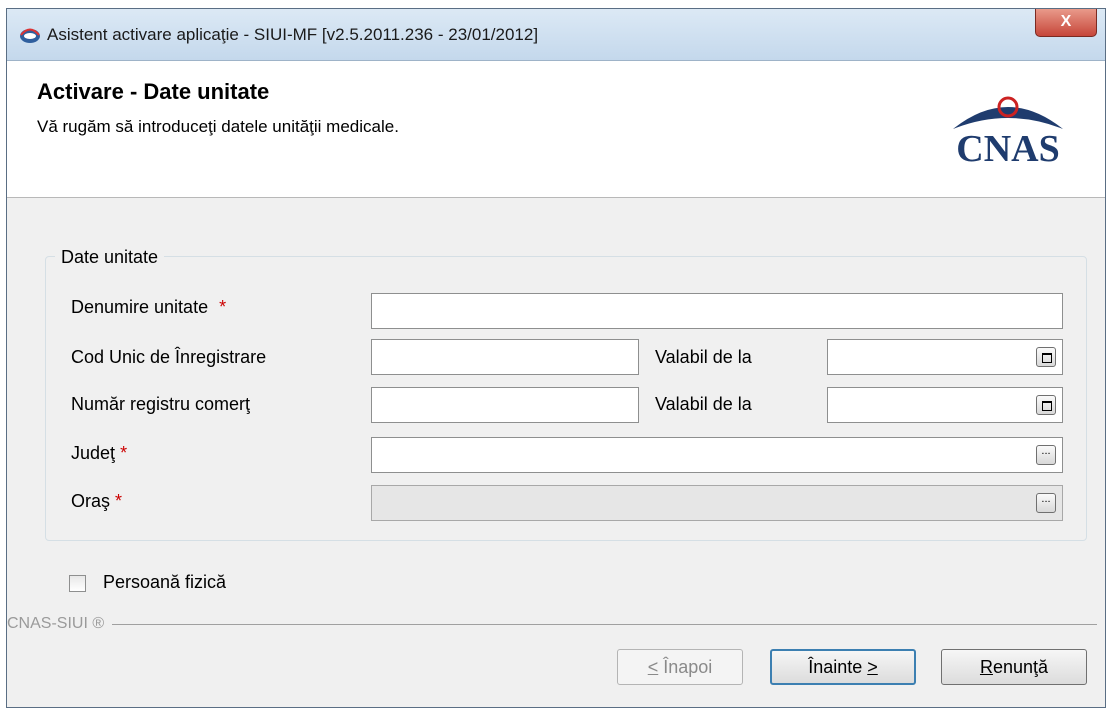 This screenshot has width=1108, height=710. I want to click on judet-label: Judeţ *, so click(99, 453).